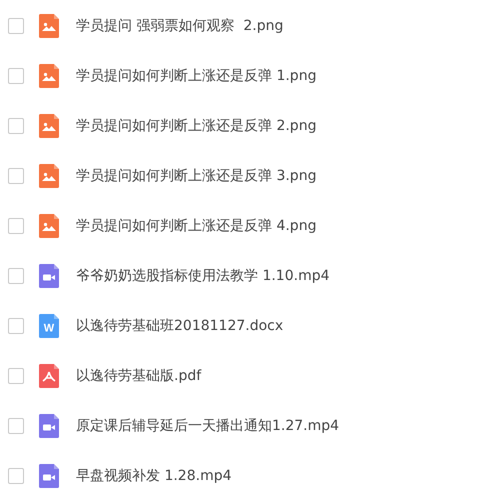 The height and width of the screenshot is (494, 478). I want to click on file-name: 学员提问如何判断上涨还是反弹 4.png, so click(196, 226).